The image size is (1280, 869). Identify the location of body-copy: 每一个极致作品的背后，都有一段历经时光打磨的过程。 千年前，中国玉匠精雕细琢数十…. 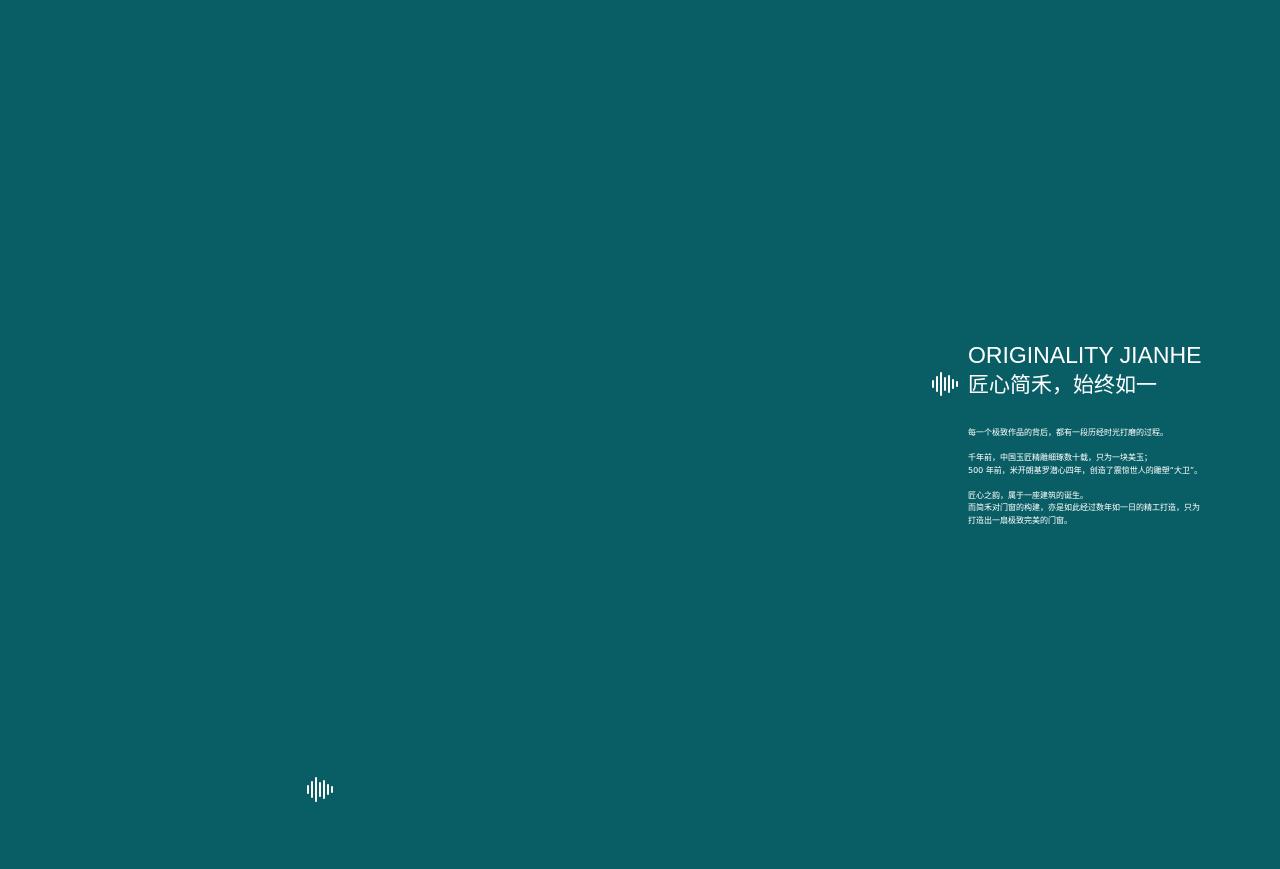
(1113, 477).